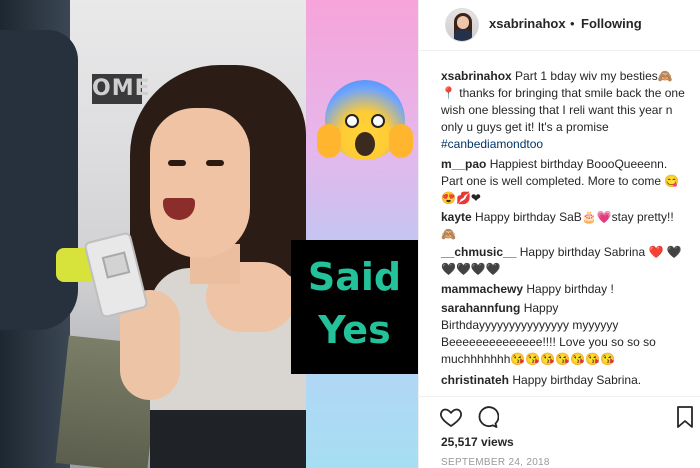  Describe the element at coordinates (577, 380) in the screenshot. I see `comment-text: Happy birthday Sabrina.` at that location.